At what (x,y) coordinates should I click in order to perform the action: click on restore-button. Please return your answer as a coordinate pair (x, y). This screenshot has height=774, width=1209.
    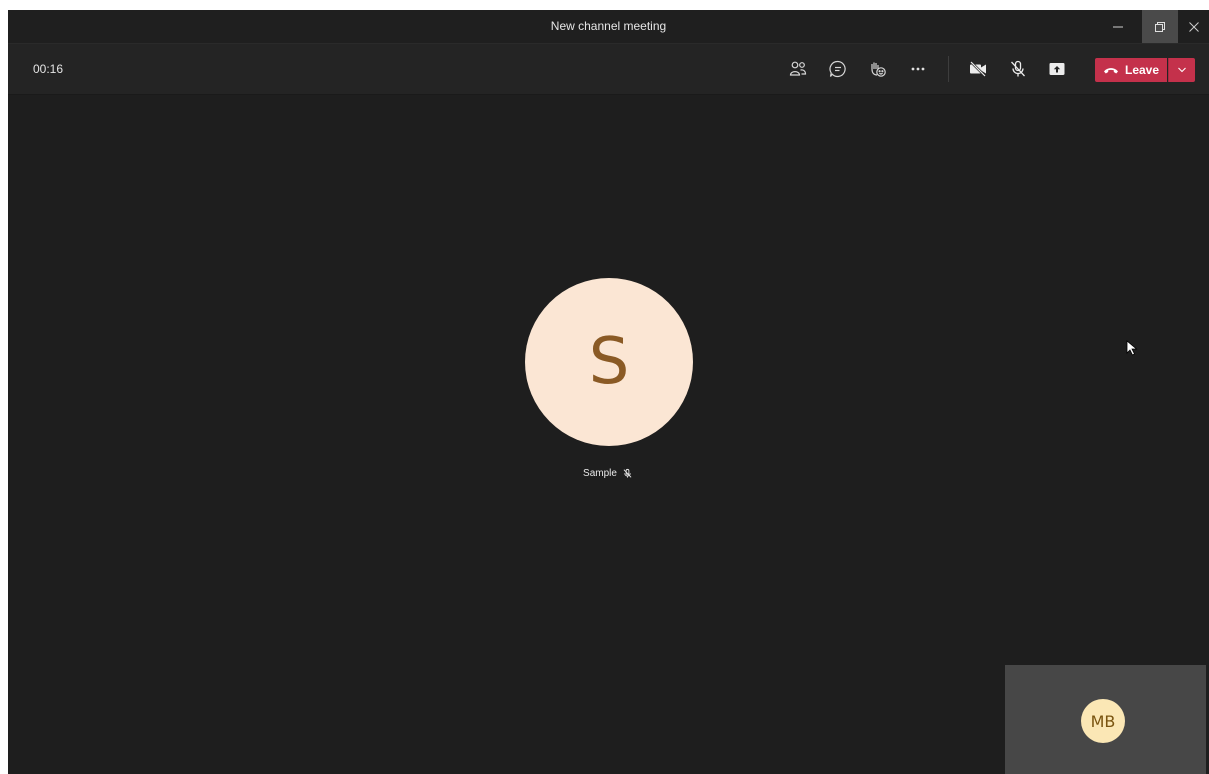
    Looking at the image, I should click on (1160, 26).